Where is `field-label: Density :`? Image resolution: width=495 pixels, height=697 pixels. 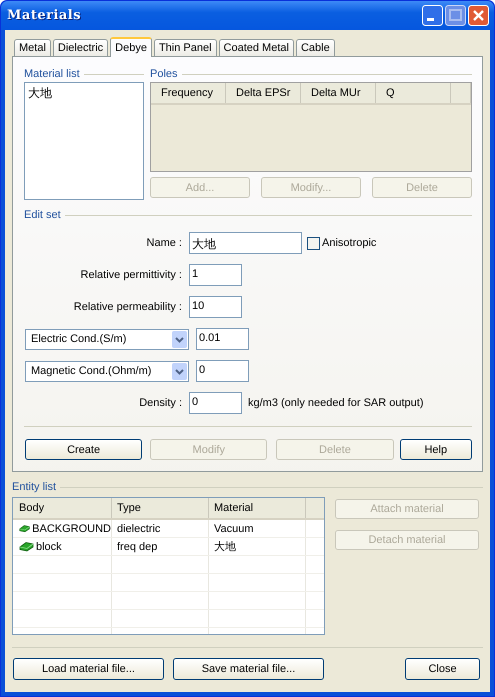
field-label: Density : is located at coordinates (160, 403).